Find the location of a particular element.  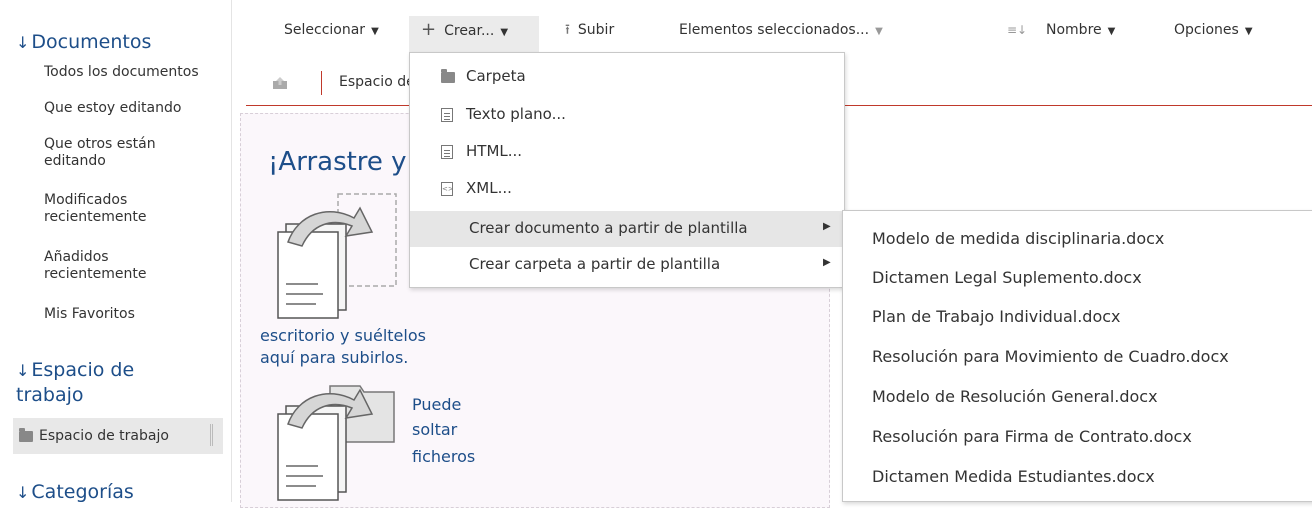

drop-file-folder-icon is located at coordinates (336, 443).